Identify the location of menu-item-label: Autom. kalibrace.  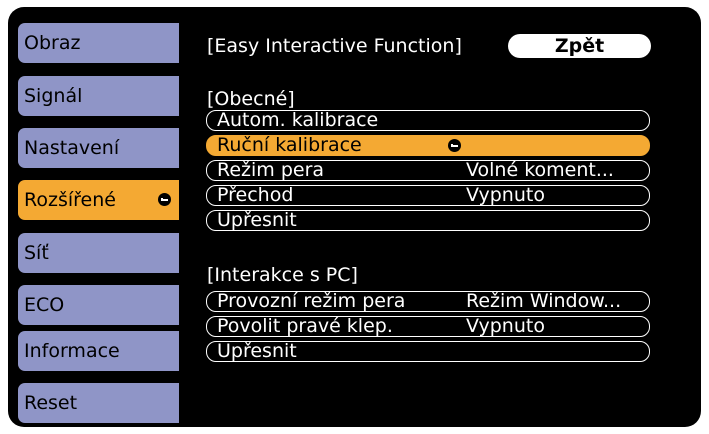
(298, 120).